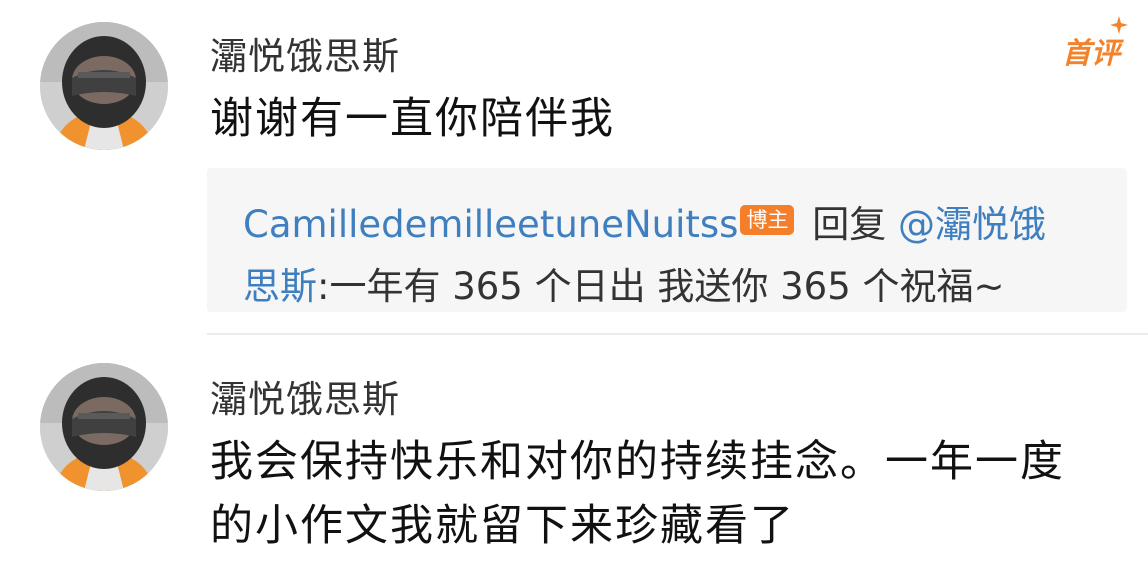 This screenshot has height=565, width=1148. I want to click on owner-badge: 博主, so click(767, 220).